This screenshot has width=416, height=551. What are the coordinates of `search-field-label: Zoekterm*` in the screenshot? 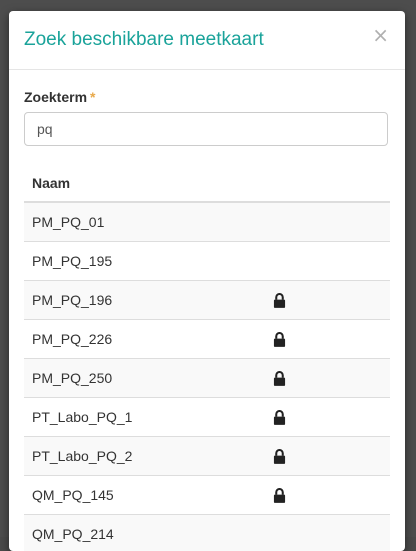 It's located at (59, 97).